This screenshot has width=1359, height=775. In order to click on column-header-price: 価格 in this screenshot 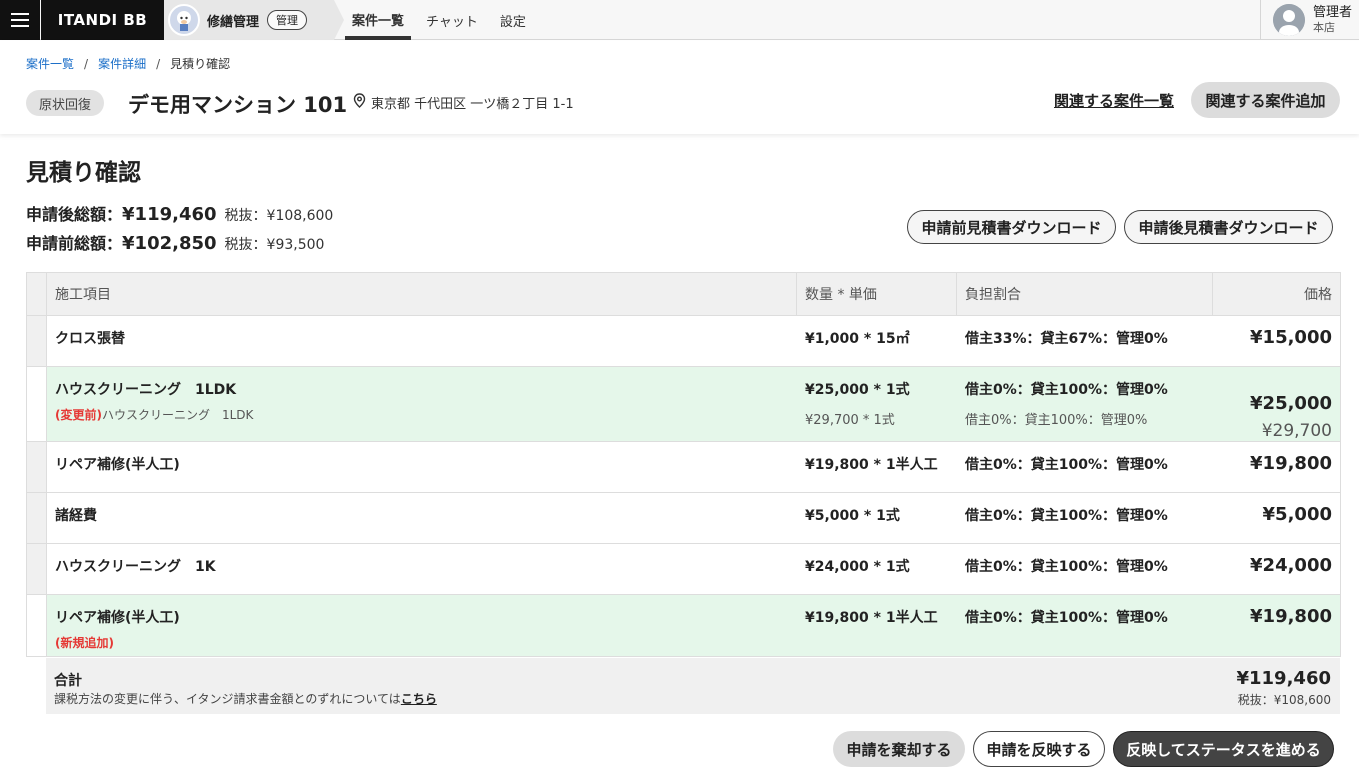, I will do `click(1318, 295)`.